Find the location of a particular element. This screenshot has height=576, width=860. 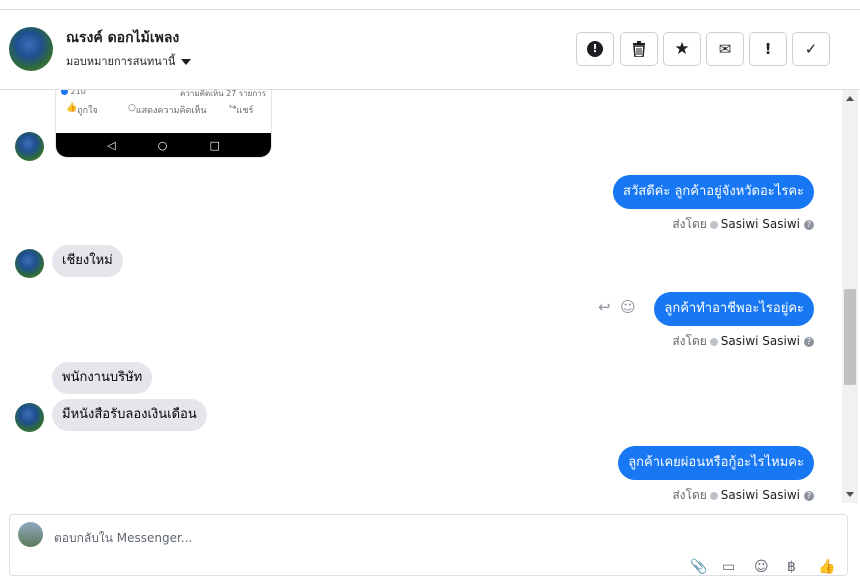

incoming-message: พนักงานบริษัท is located at coordinates (102, 378).